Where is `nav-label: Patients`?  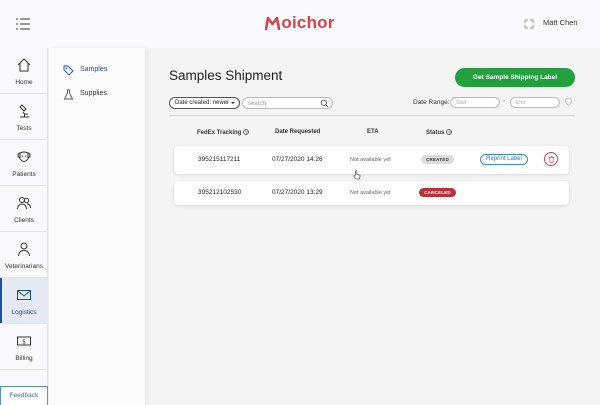 nav-label: Patients is located at coordinates (24, 174).